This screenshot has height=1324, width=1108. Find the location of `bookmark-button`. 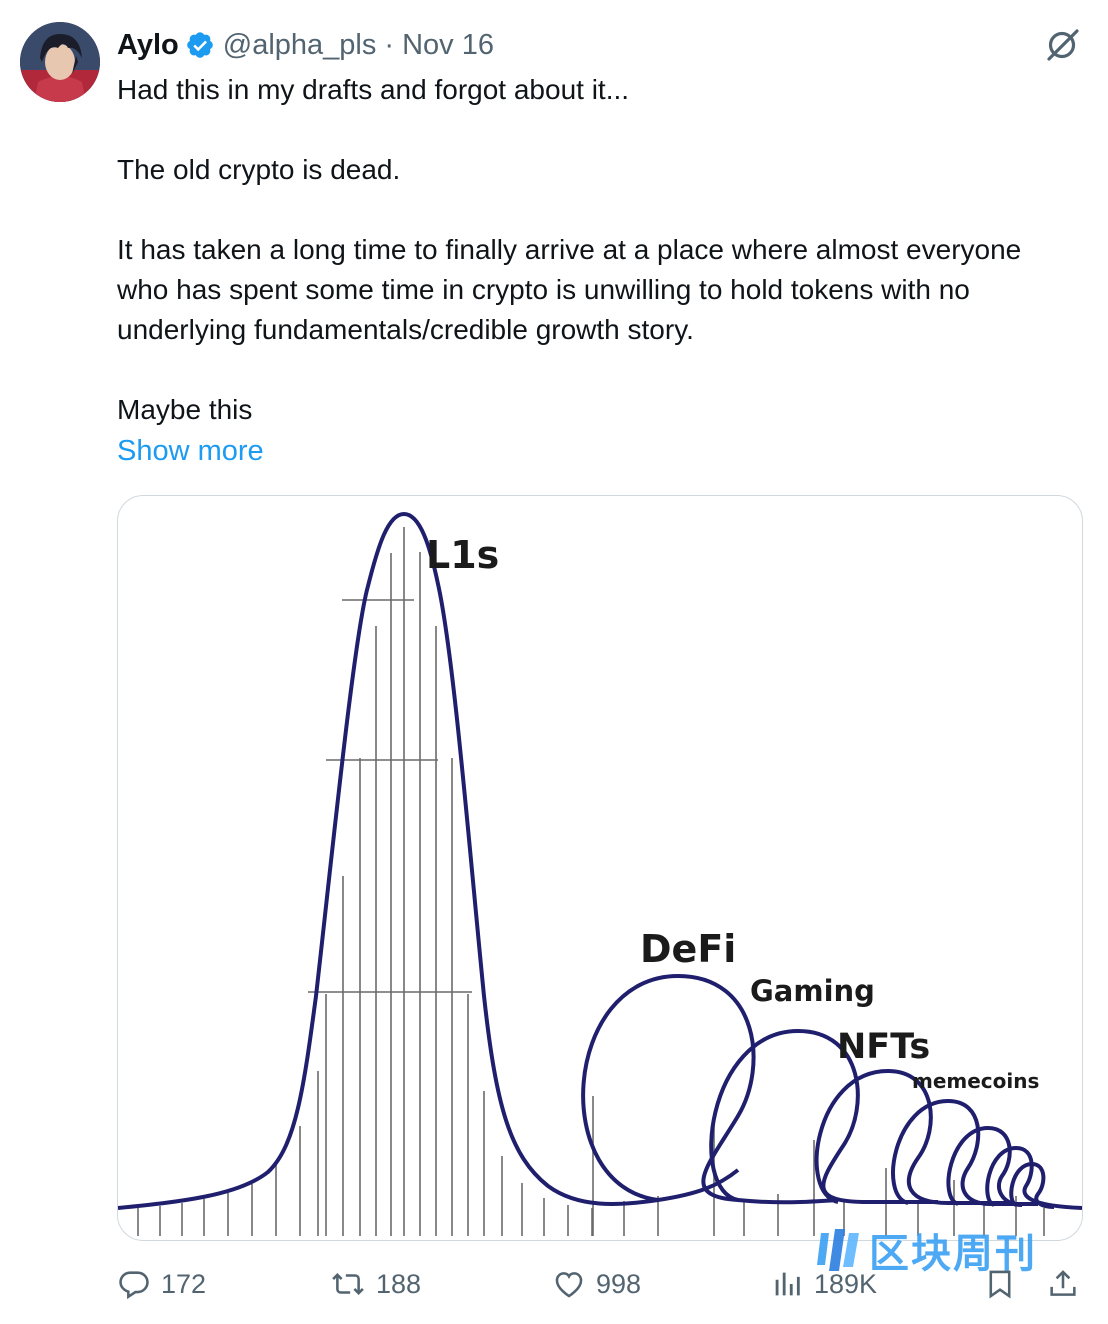

bookmark-button is located at coordinates (1005, 1284).